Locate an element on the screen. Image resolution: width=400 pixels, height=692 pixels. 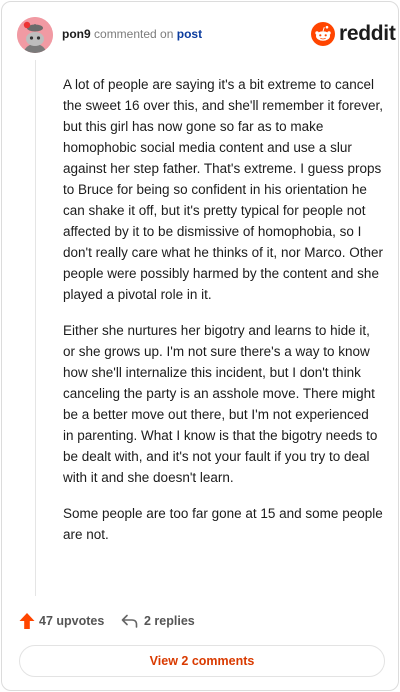
username: pon9 is located at coordinates (76, 34).